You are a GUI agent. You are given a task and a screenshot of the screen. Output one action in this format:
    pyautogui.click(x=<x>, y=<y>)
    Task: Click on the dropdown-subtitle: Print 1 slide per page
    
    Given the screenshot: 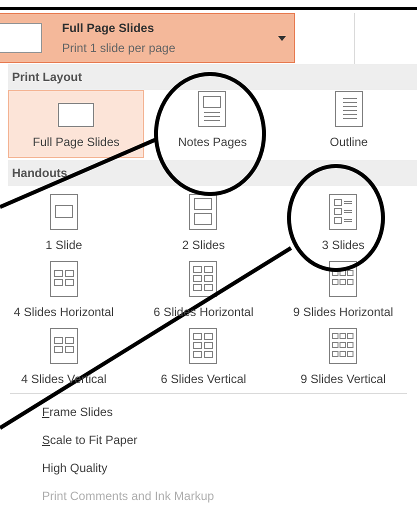 What is the action you would take?
    pyautogui.click(x=119, y=48)
    